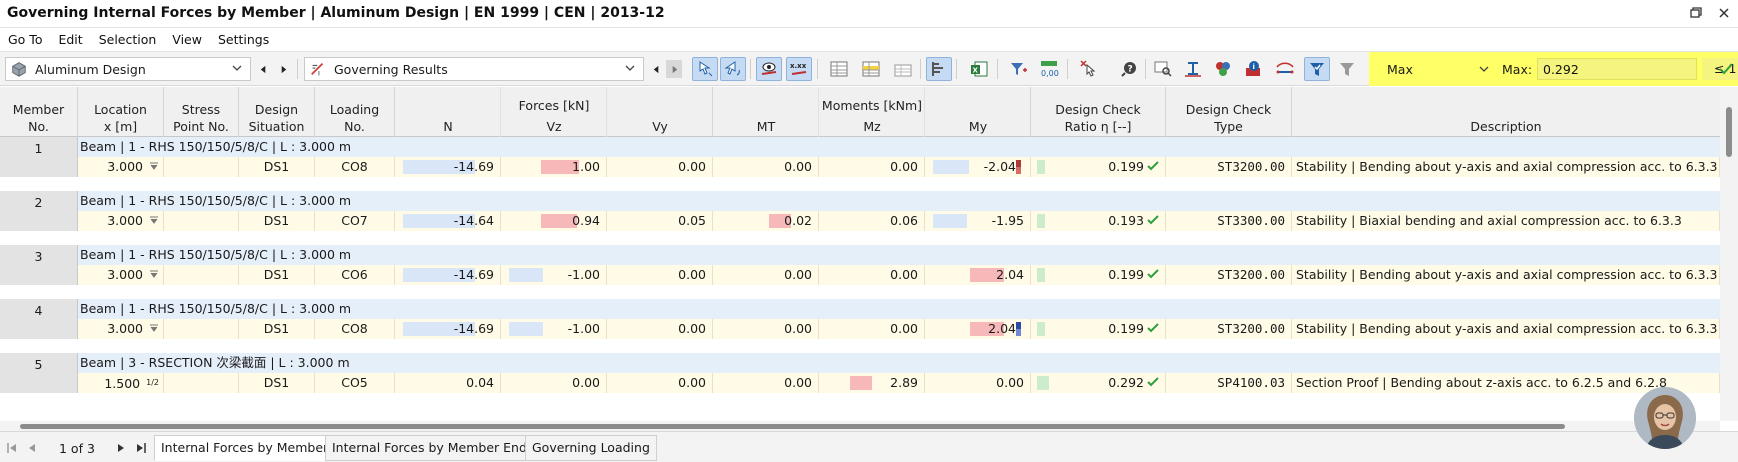 The image size is (1738, 462). What do you see at coordinates (263, 69) in the screenshot?
I see `previous-module-arrow` at bounding box center [263, 69].